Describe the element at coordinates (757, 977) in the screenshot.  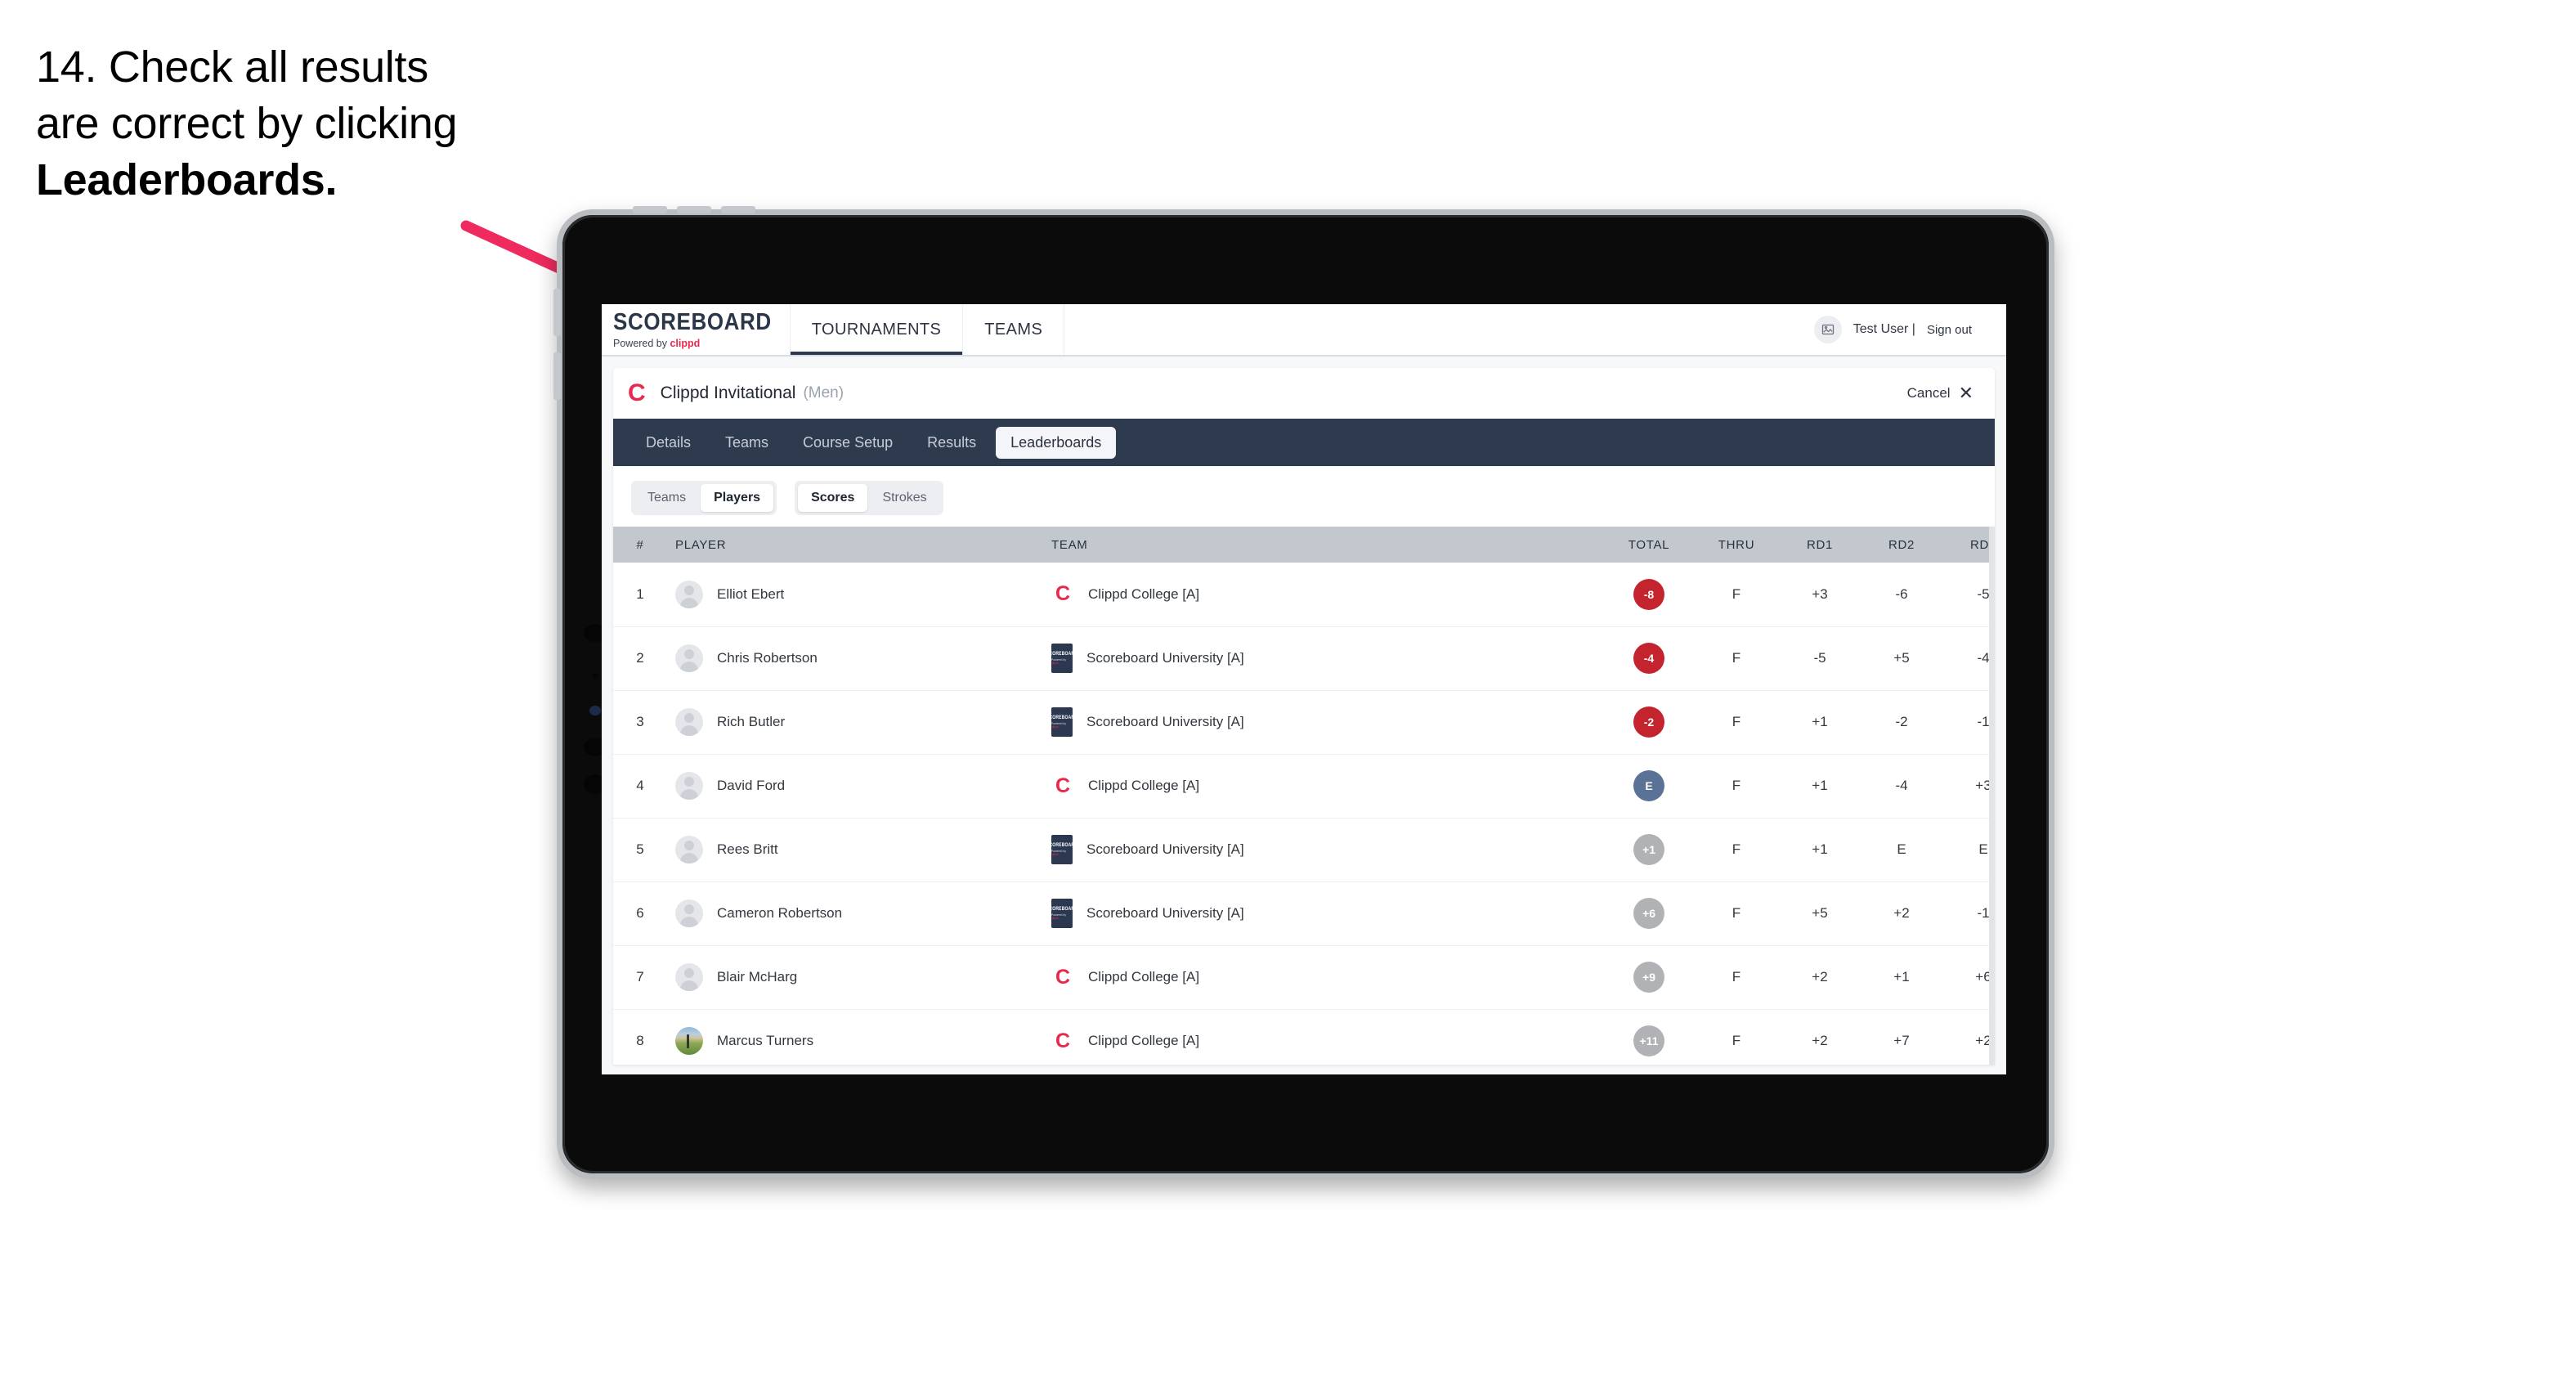
I see `player-name: Blair McHarg` at that location.